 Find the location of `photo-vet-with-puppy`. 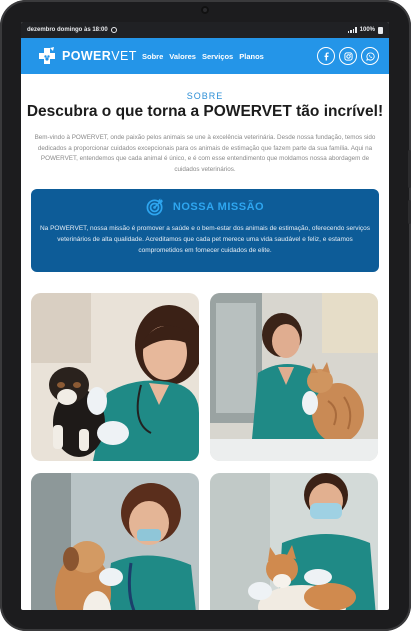

photo-vet-with-puppy is located at coordinates (115, 377).